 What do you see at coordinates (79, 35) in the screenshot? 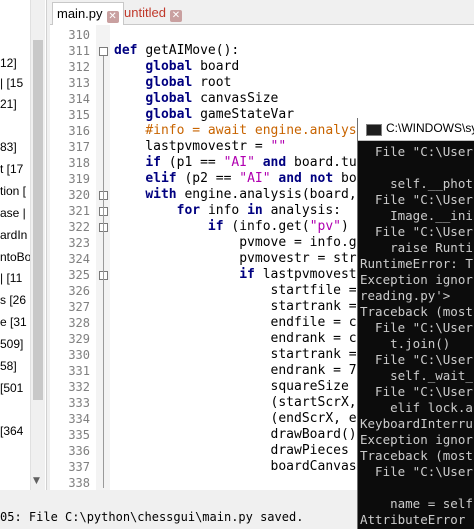
I see `line-number: 310` at bounding box center [79, 35].